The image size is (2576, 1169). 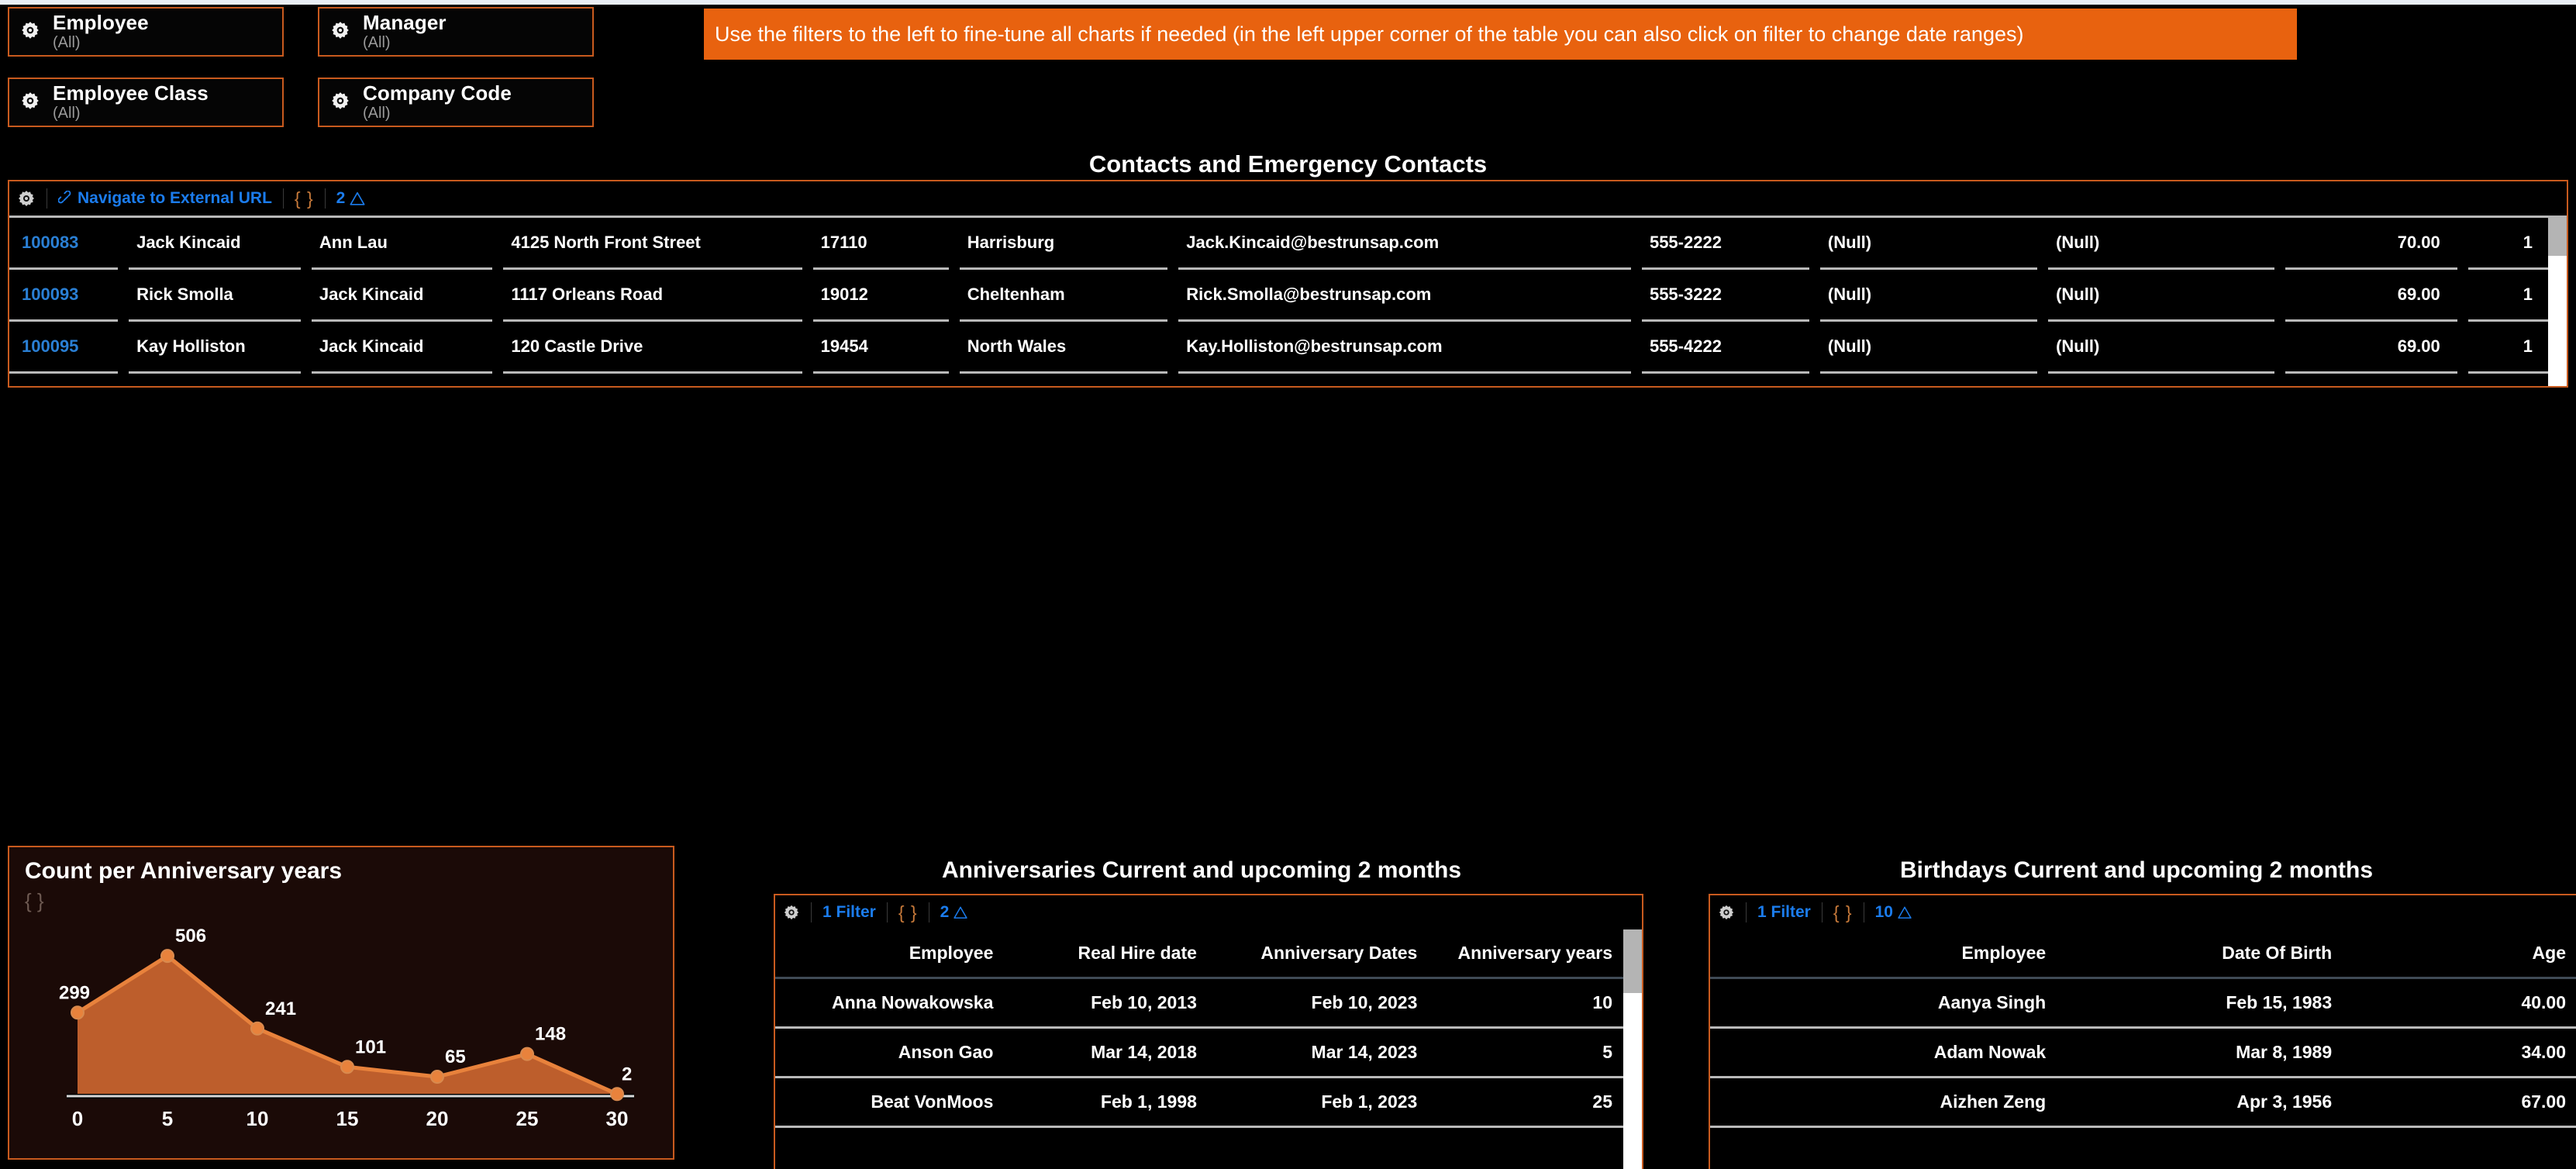 I want to click on filter-title: Employee, so click(x=101, y=22).